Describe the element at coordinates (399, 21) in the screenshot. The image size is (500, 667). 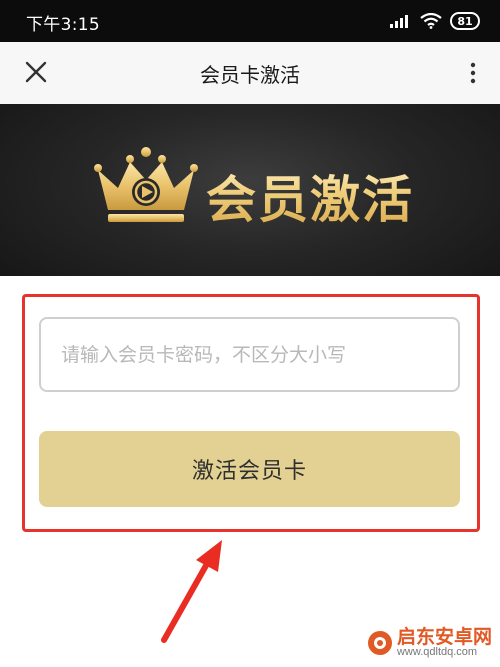
I see `signal-icon` at that location.